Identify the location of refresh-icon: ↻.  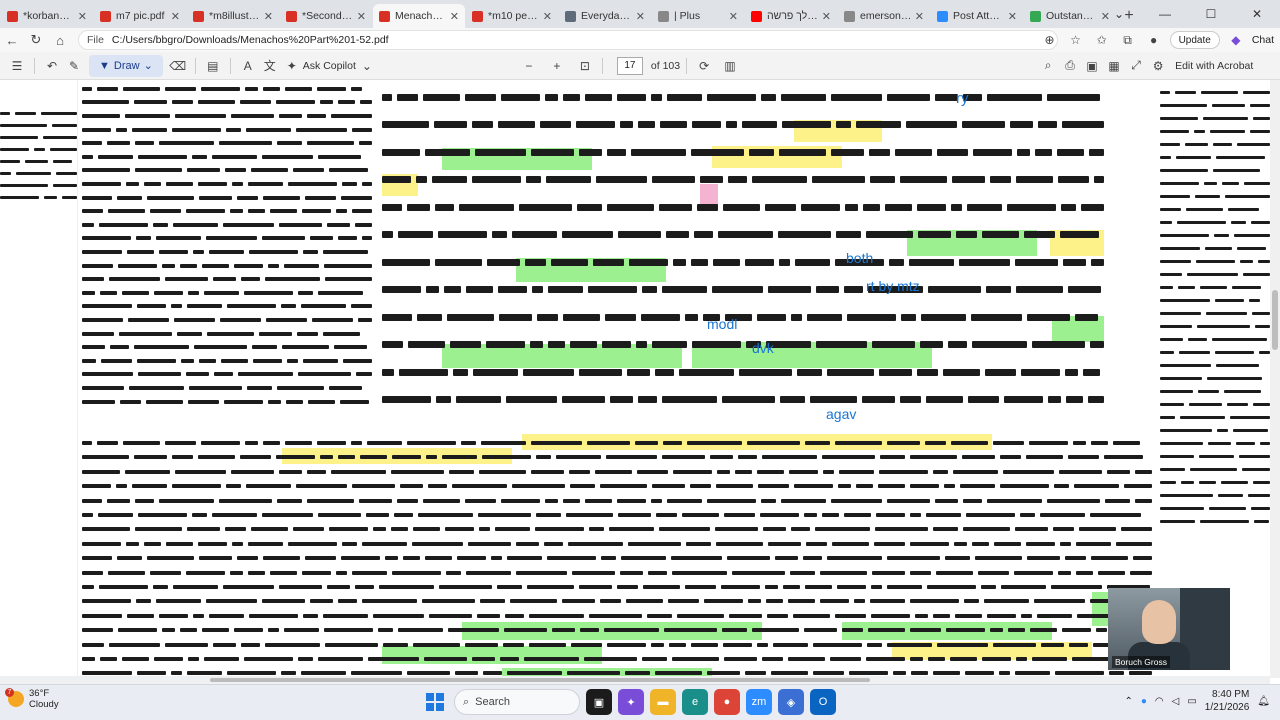
(36, 40).